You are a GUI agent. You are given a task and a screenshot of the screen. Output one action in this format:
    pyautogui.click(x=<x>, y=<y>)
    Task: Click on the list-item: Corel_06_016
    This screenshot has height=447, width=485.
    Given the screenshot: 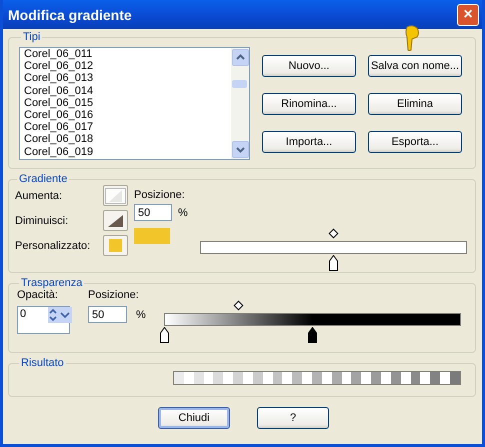 What is the action you would take?
    pyautogui.click(x=125, y=115)
    